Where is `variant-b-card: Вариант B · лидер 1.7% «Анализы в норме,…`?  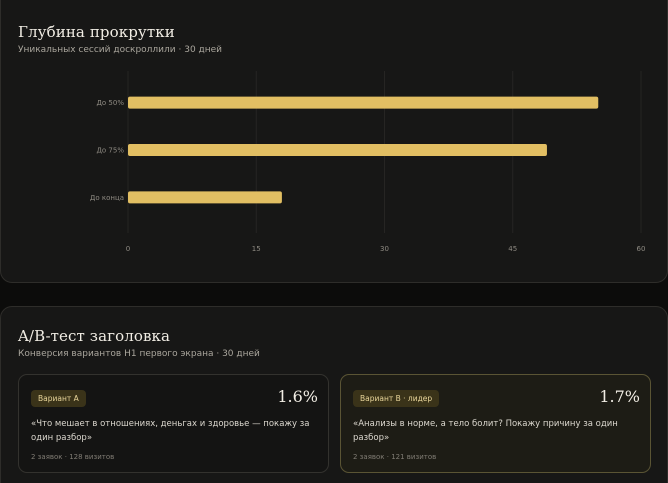
variant-b-card: Вариант B · лидер 1.7% «Анализы в норме,… is located at coordinates (495, 423).